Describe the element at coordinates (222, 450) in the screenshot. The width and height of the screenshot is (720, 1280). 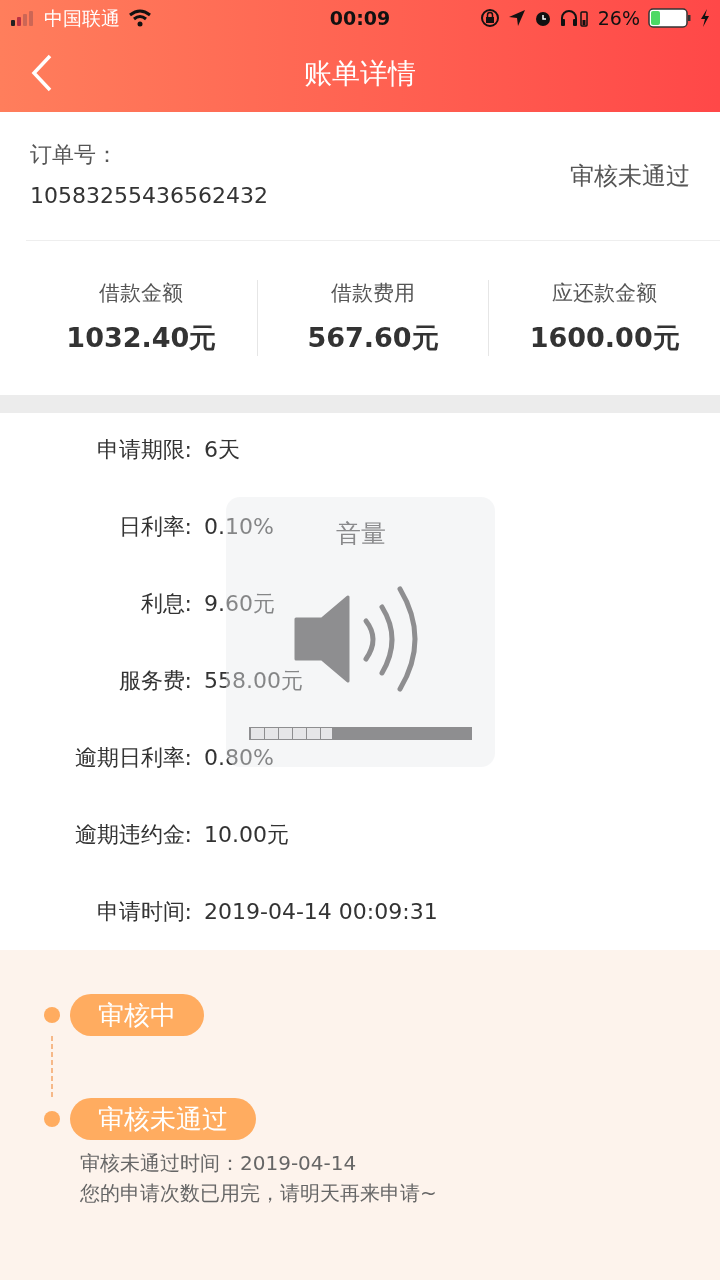
I see `detail-value: 6天` at that location.